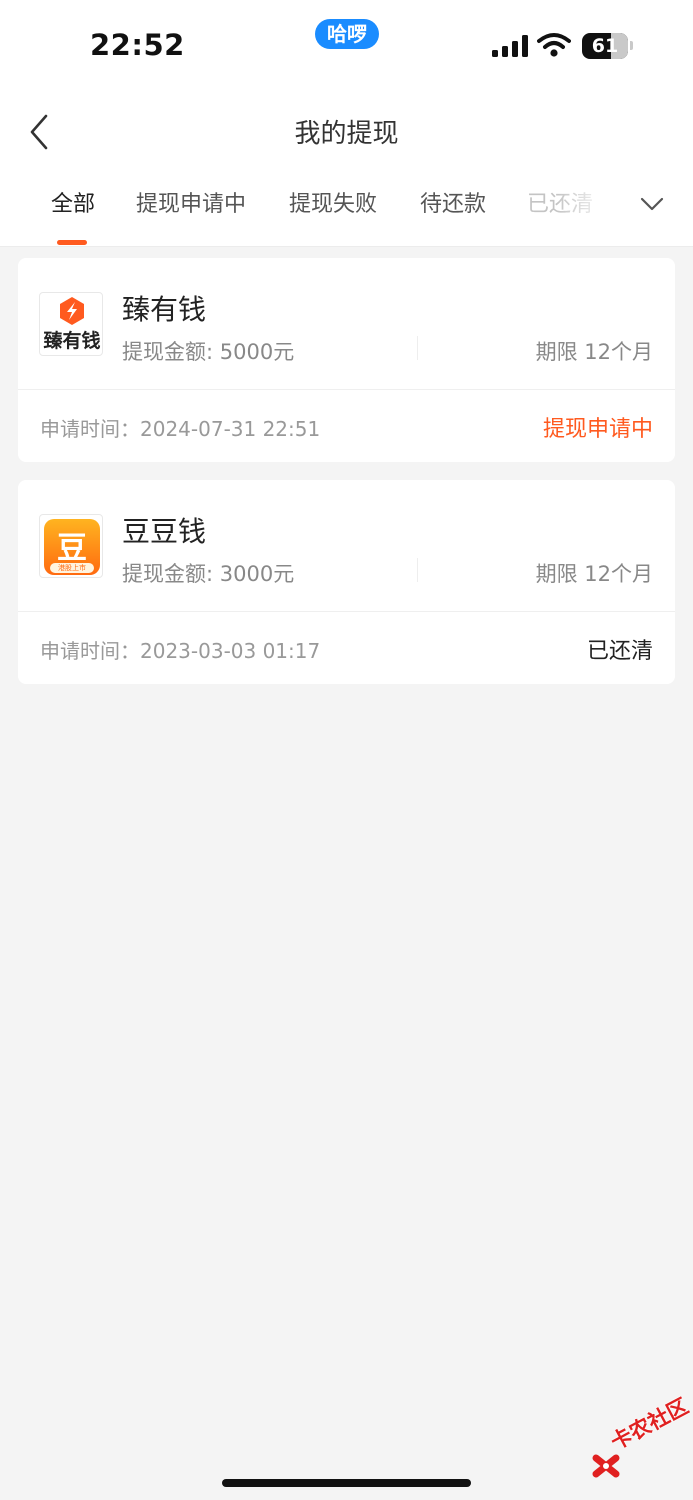  What do you see at coordinates (652, 204) in the screenshot?
I see `chevron-down-icon` at bounding box center [652, 204].